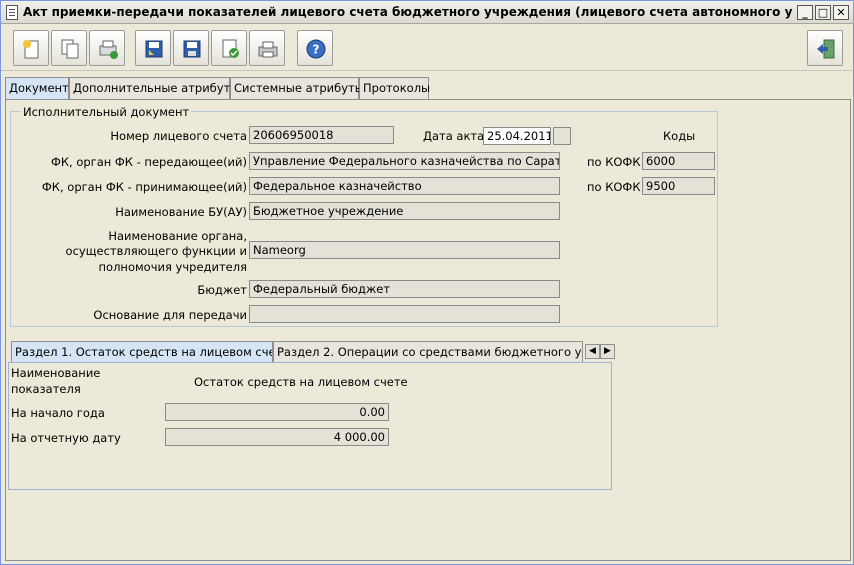 The width and height of the screenshot is (854, 565). I want to click on budget-label: Бюджет, so click(222, 290).